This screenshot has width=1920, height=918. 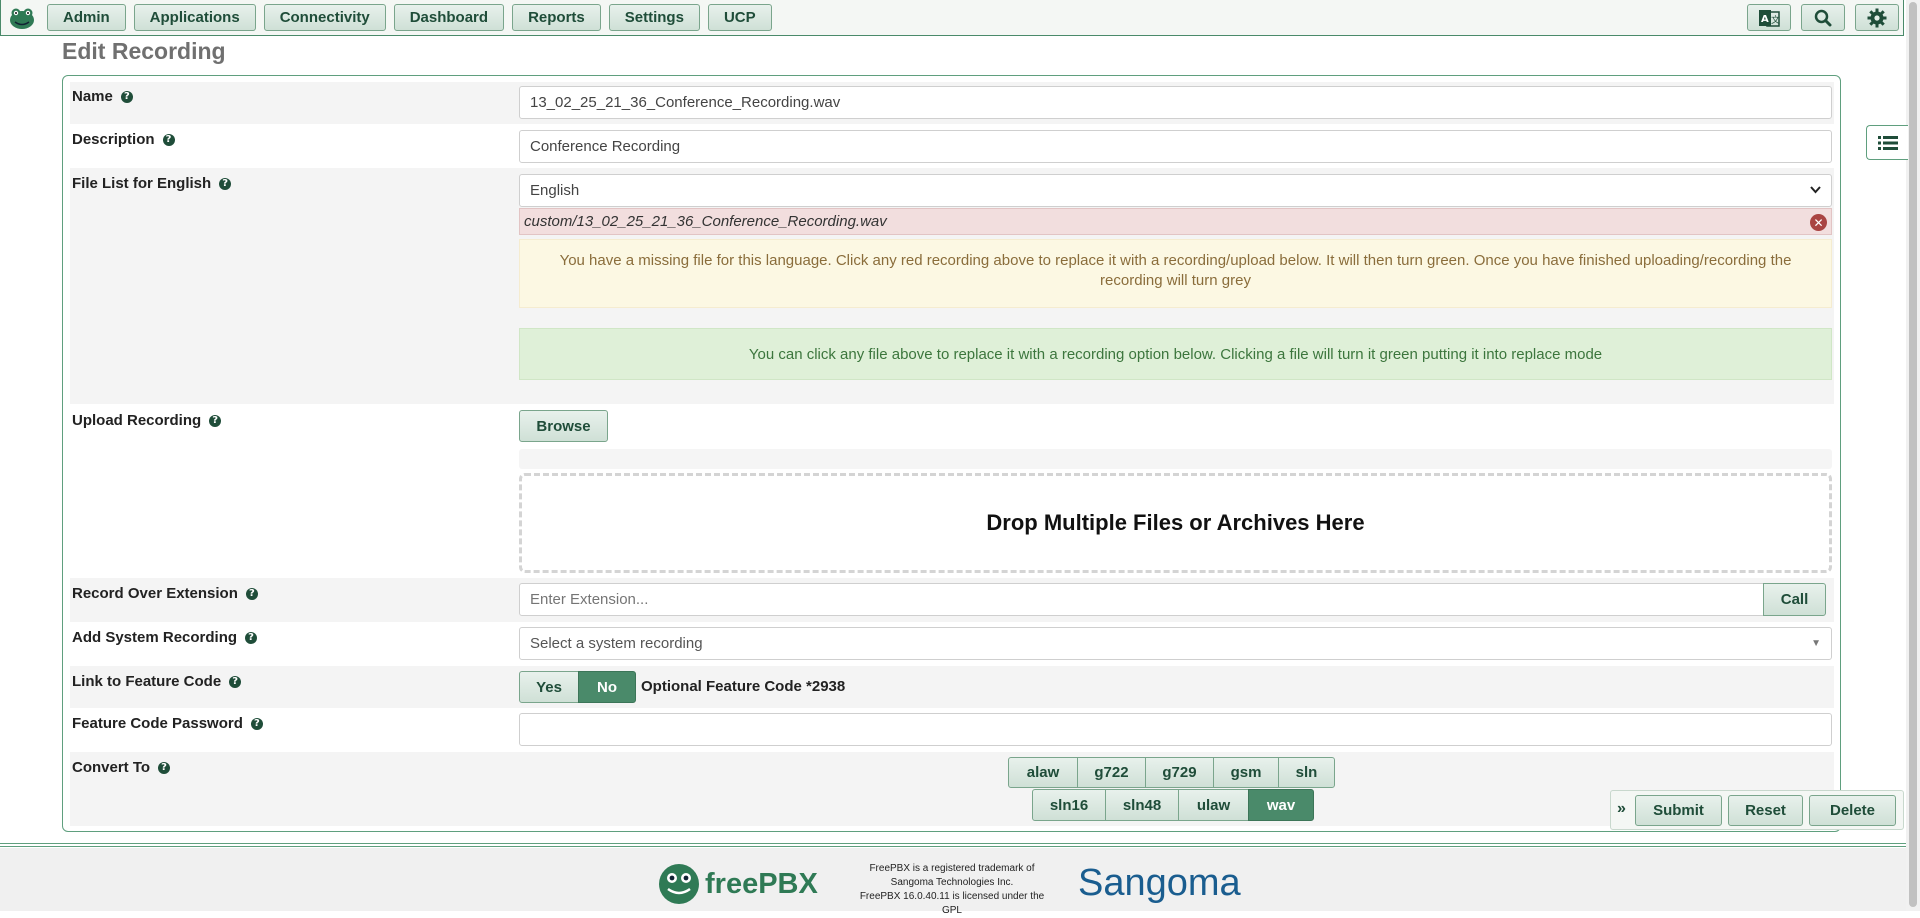 What do you see at coordinates (194, 17) in the screenshot?
I see `nav-applications: Applications` at bounding box center [194, 17].